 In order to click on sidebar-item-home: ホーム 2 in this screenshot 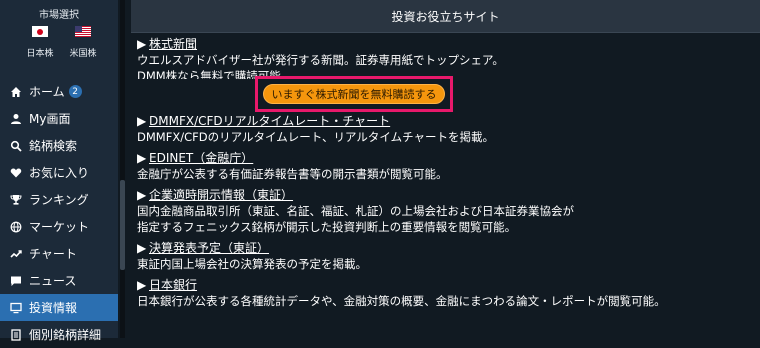, I will do `click(59, 91)`.